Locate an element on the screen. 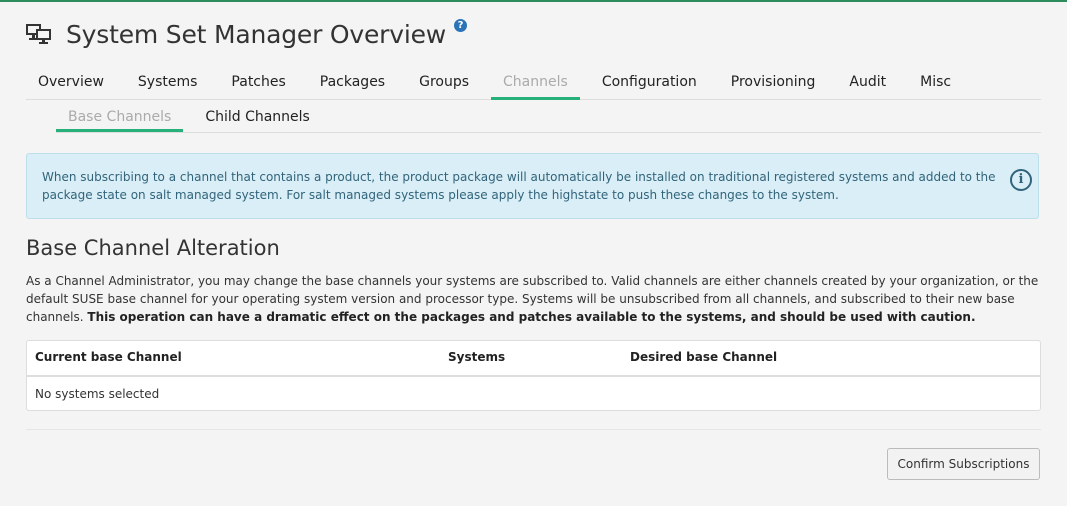 Image resolution: width=1067 pixels, height=506 pixels. tab-groups: Groups is located at coordinates (444, 84).